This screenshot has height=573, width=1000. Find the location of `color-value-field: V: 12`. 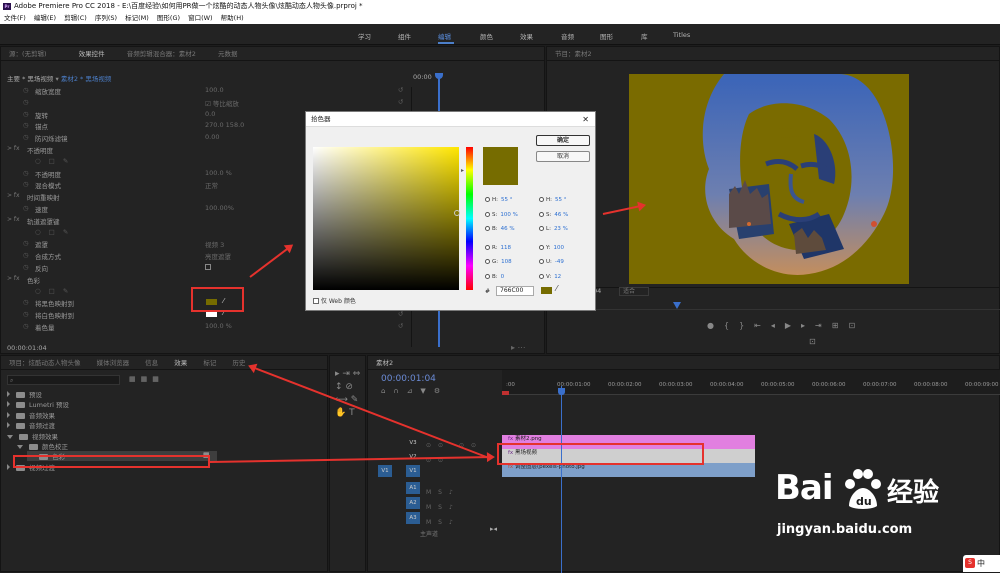

color-value-field: V: 12 is located at coordinates (550, 276).